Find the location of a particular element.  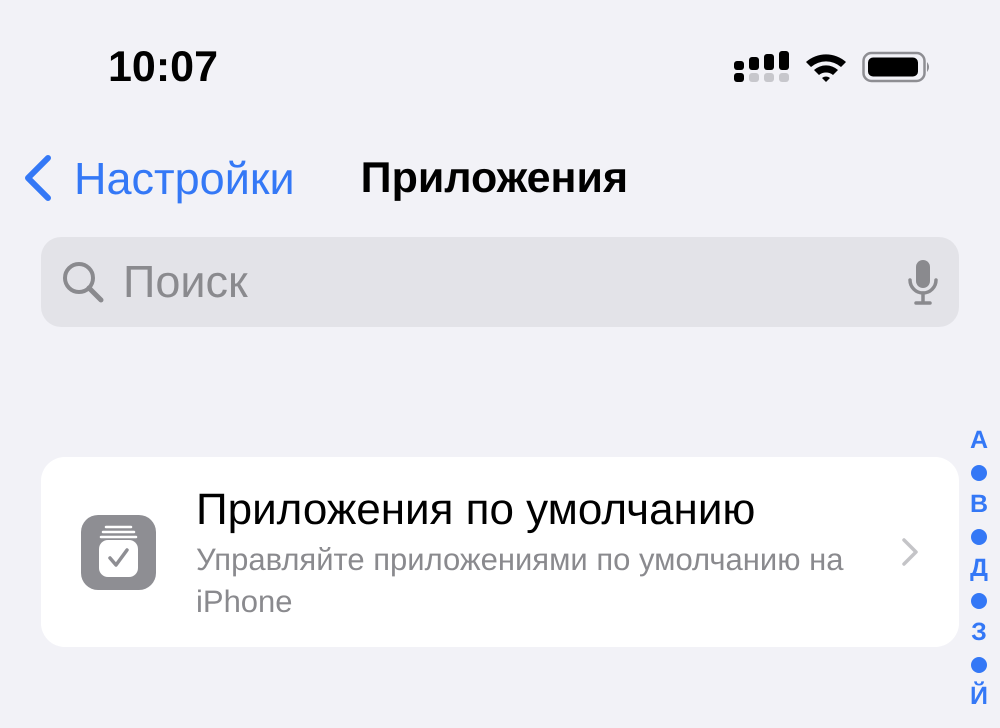

row-title: Приложения по умолчанию is located at coordinates (476, 510).